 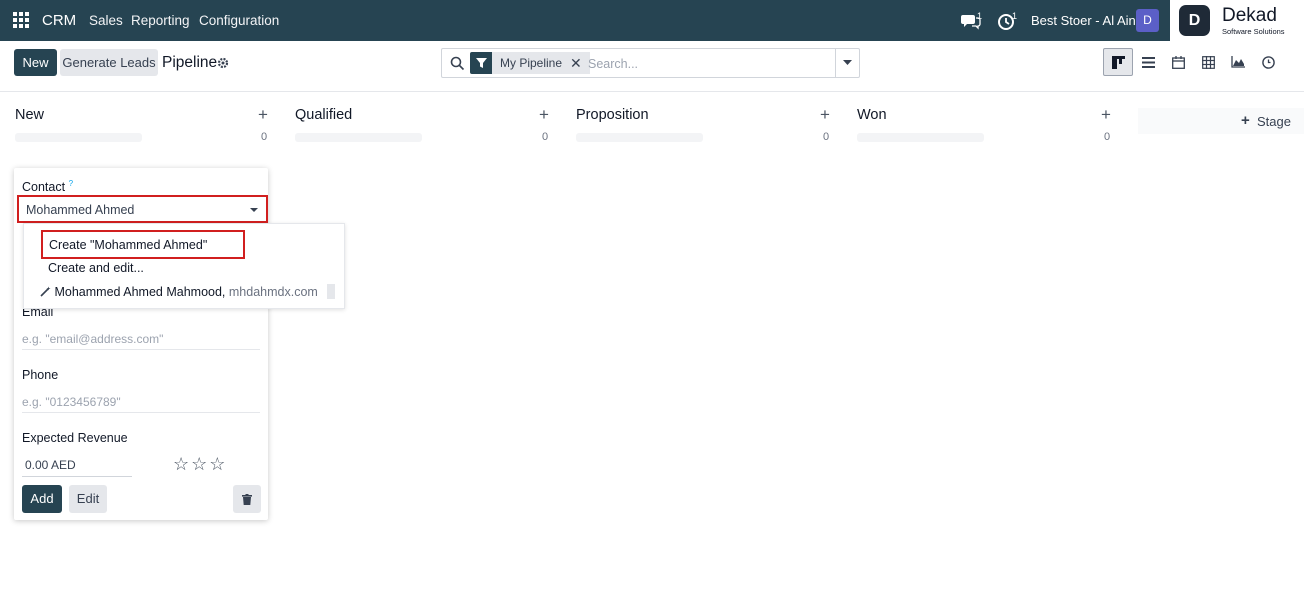 What do you see at coordinates (544, 115) in the screenshot?
I see `quick-add-qualified-icon: +` at bounding box center [544, 115].